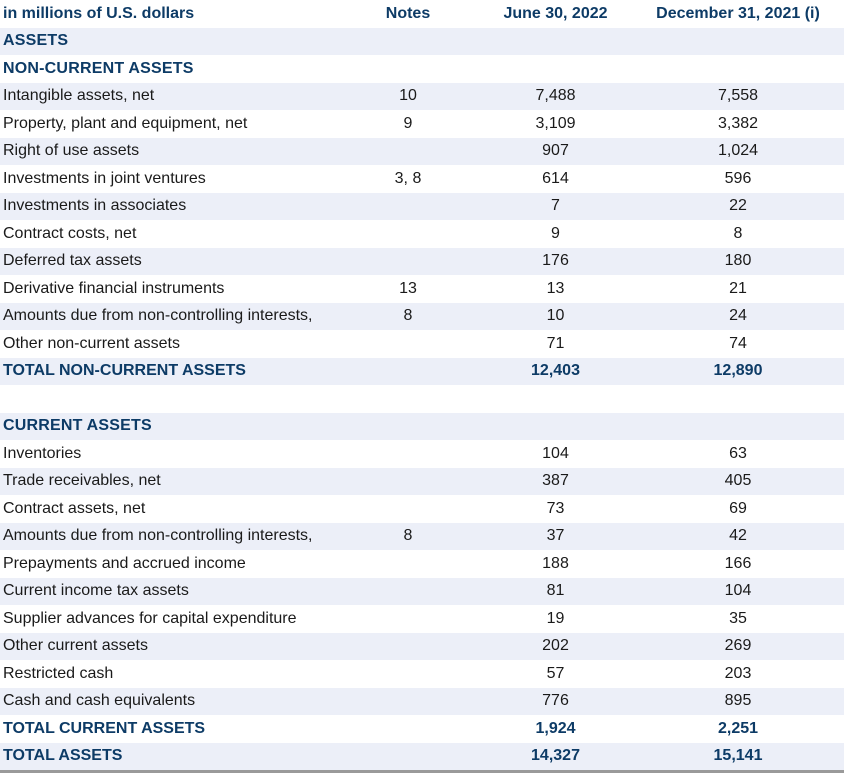 This screenshot has height=779, width=844. I want to click on row-value-dec-2021: 8, so click(738, 233).